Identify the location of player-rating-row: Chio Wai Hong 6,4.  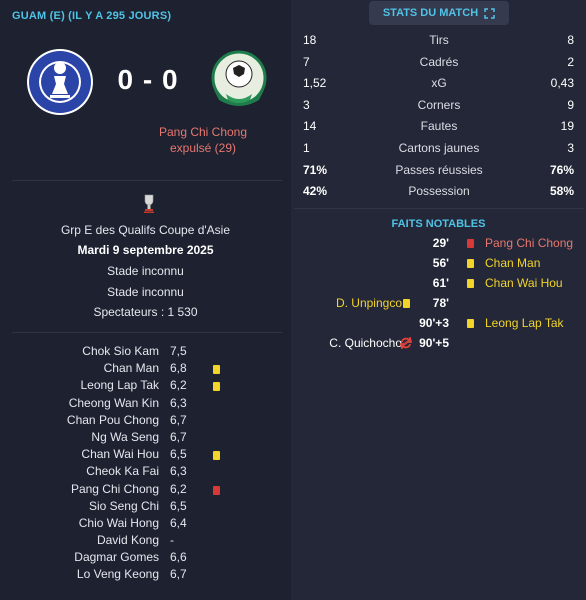
(145, 523).